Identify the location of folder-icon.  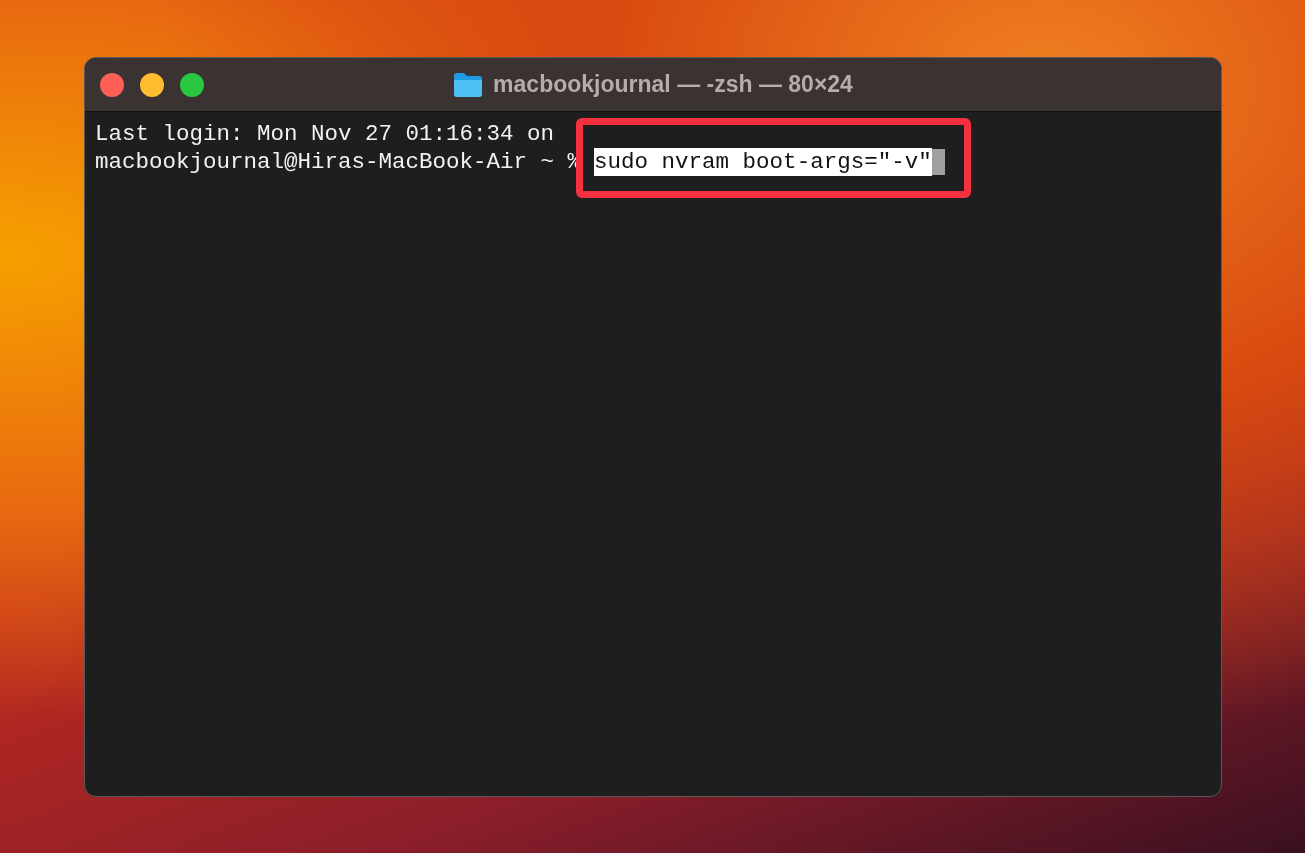
(468, 84).